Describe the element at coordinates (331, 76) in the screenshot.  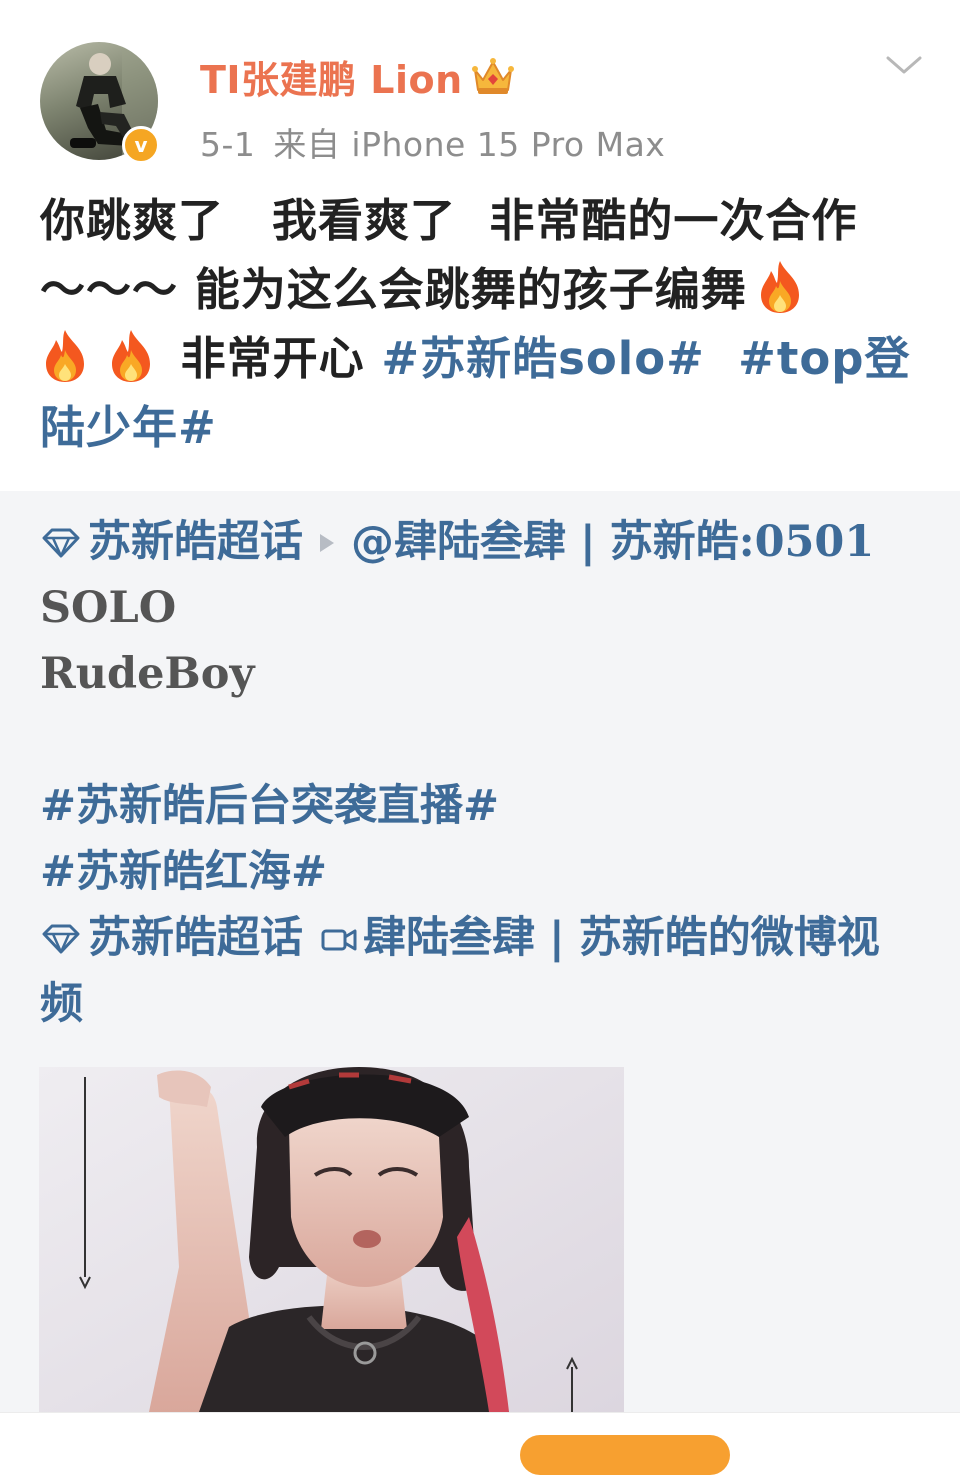
I see `username: TI张建鹏 Lion` at that location.